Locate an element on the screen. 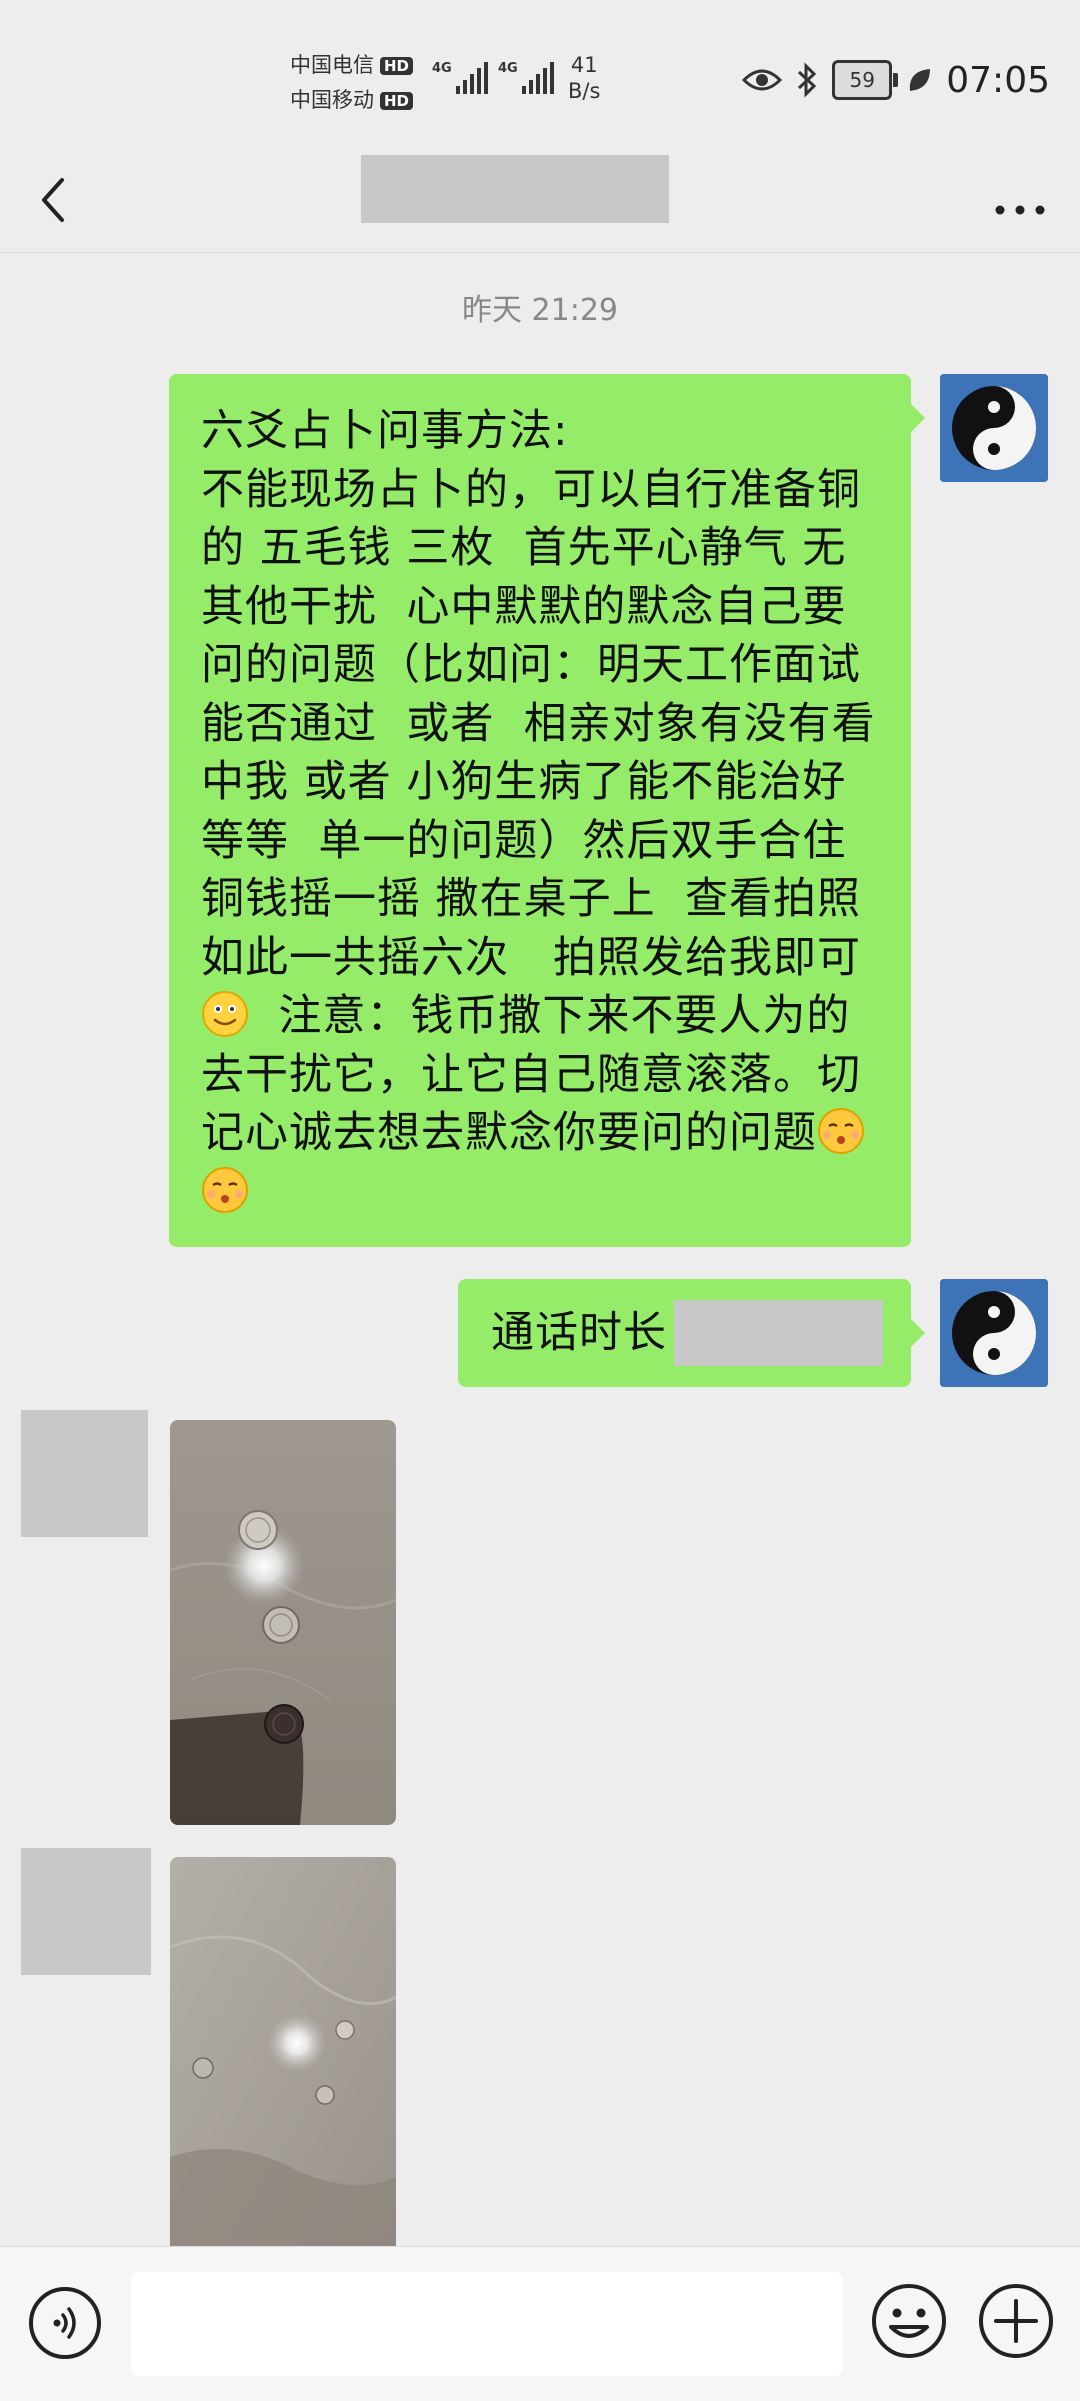 The width and height of the screenshot is (1080, 2401). back-icon is located at coordinates (60, 200).